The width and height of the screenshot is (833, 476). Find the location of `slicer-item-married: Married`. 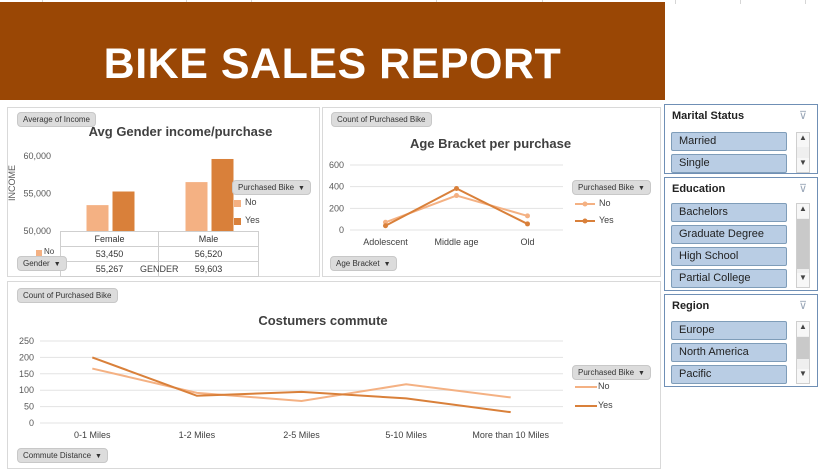

slicer-item-married: Married is located at coordinates (729, 141).